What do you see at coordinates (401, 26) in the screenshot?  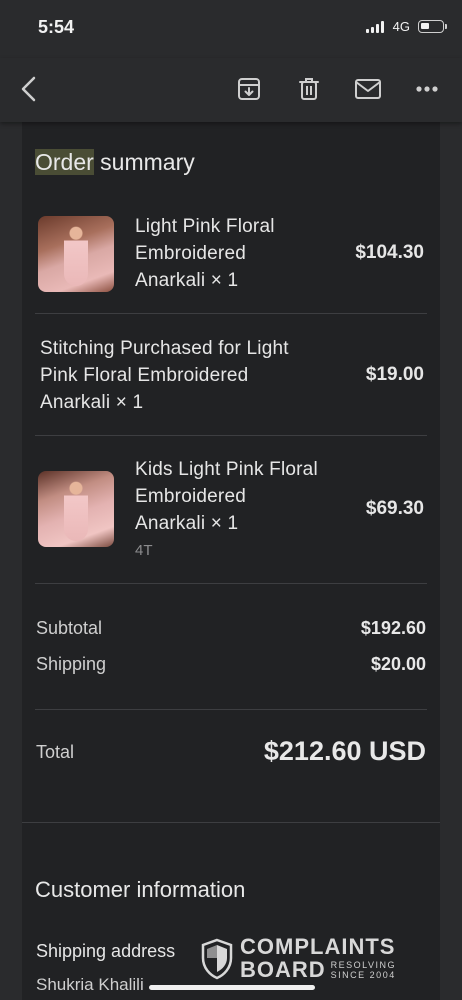 I see `network-type: 4G` at bounding box center [401, 26].